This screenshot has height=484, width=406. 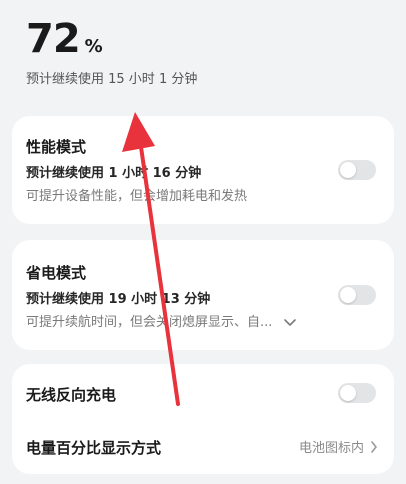 What do you see at coordinates (357, 170) in the screenshot?
I see `performance-mode-toggle` at bounding box center [357, 170].